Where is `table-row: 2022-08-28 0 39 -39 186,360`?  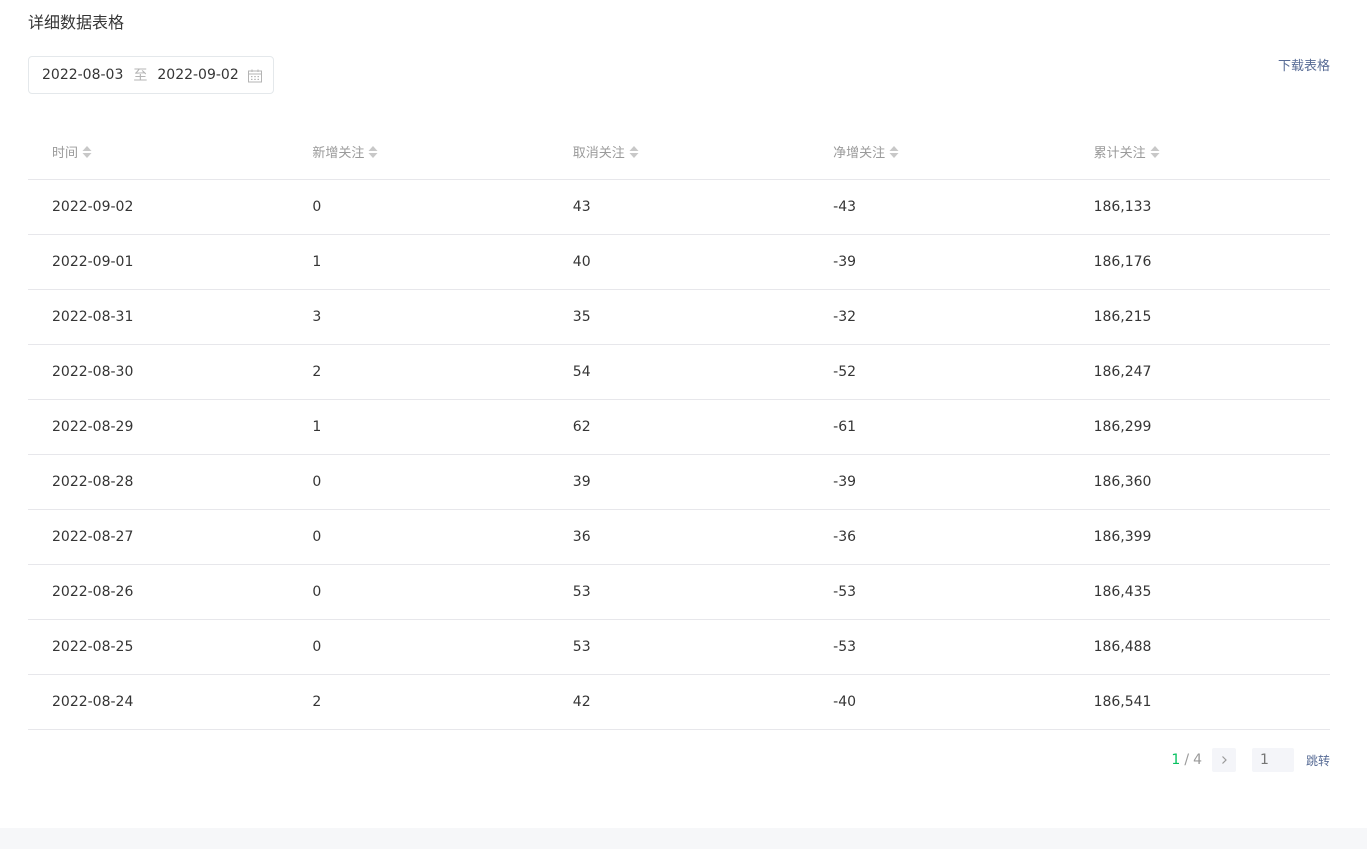
table-row: 2022-08-28 0 39 -39 186,360 is located at coordinates (679, 482).